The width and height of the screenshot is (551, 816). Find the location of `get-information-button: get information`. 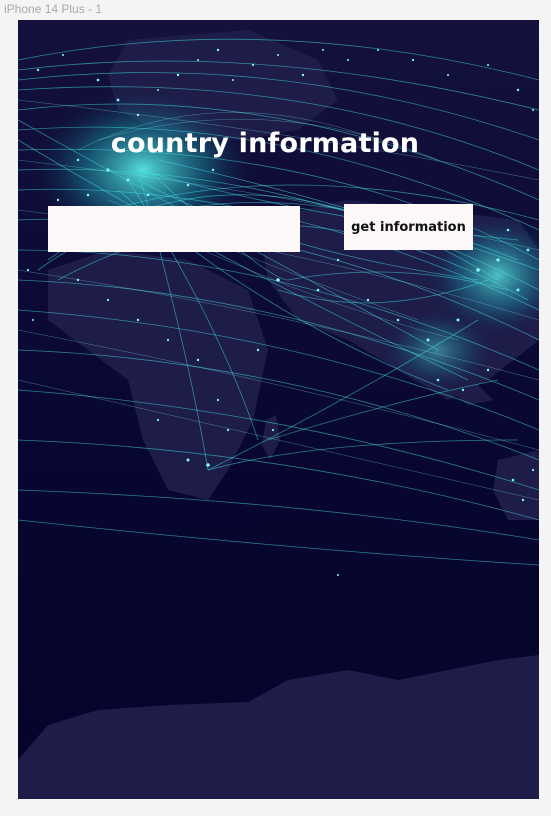

get-information-button: get information is located at coordinates (408, 227).